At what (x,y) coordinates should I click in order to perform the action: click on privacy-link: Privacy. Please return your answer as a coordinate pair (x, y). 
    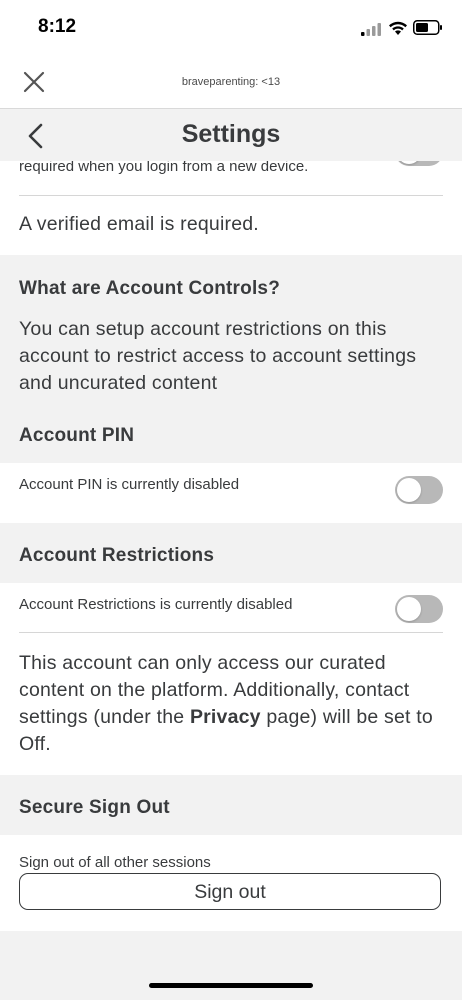
    Looking at the image, I should click on (225, 717).